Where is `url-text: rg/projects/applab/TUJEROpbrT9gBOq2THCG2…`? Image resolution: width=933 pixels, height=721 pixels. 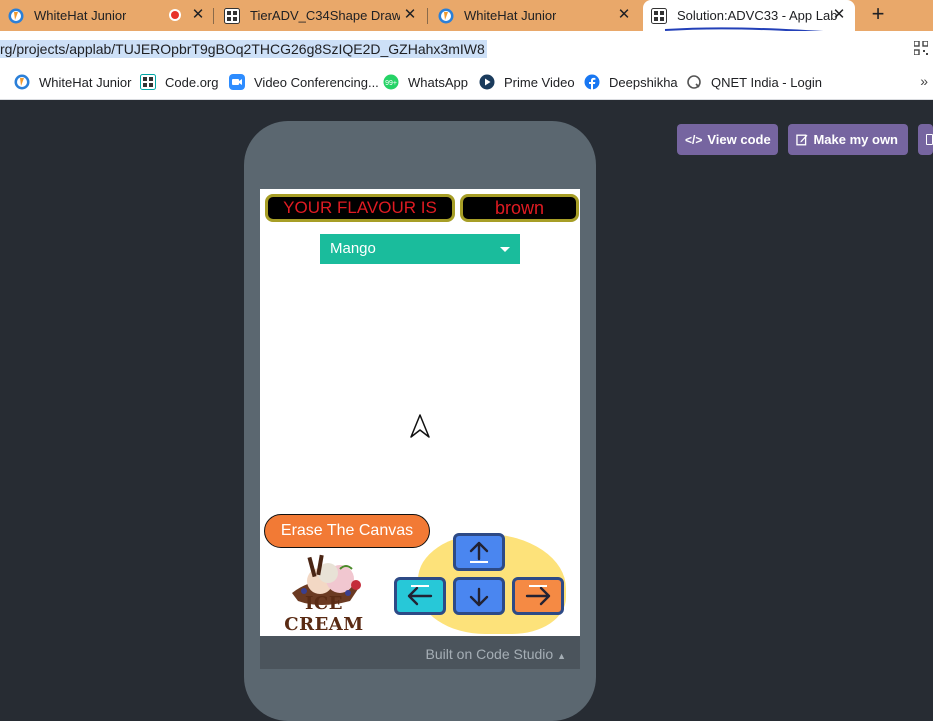 url-text: rg/projects/applab/TUJEROpbrT9gBOq2THCG2… is located at coordinates (243, 49).